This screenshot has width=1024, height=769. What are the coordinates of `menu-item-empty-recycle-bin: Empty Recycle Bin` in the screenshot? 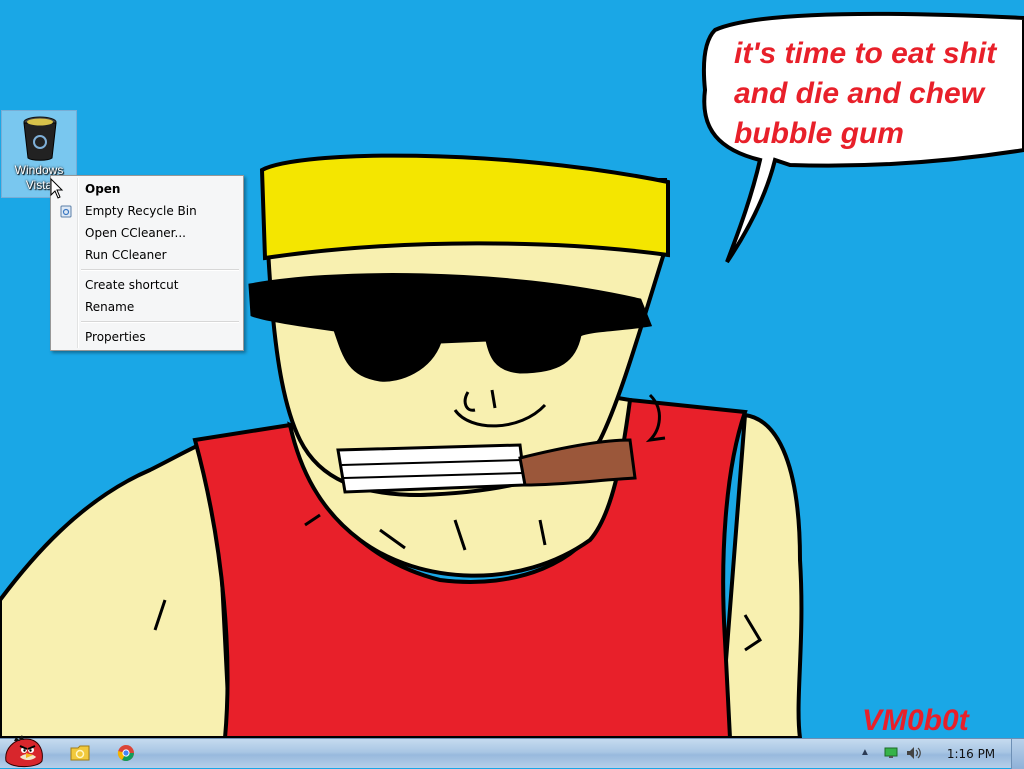 It's located at (147, 211).